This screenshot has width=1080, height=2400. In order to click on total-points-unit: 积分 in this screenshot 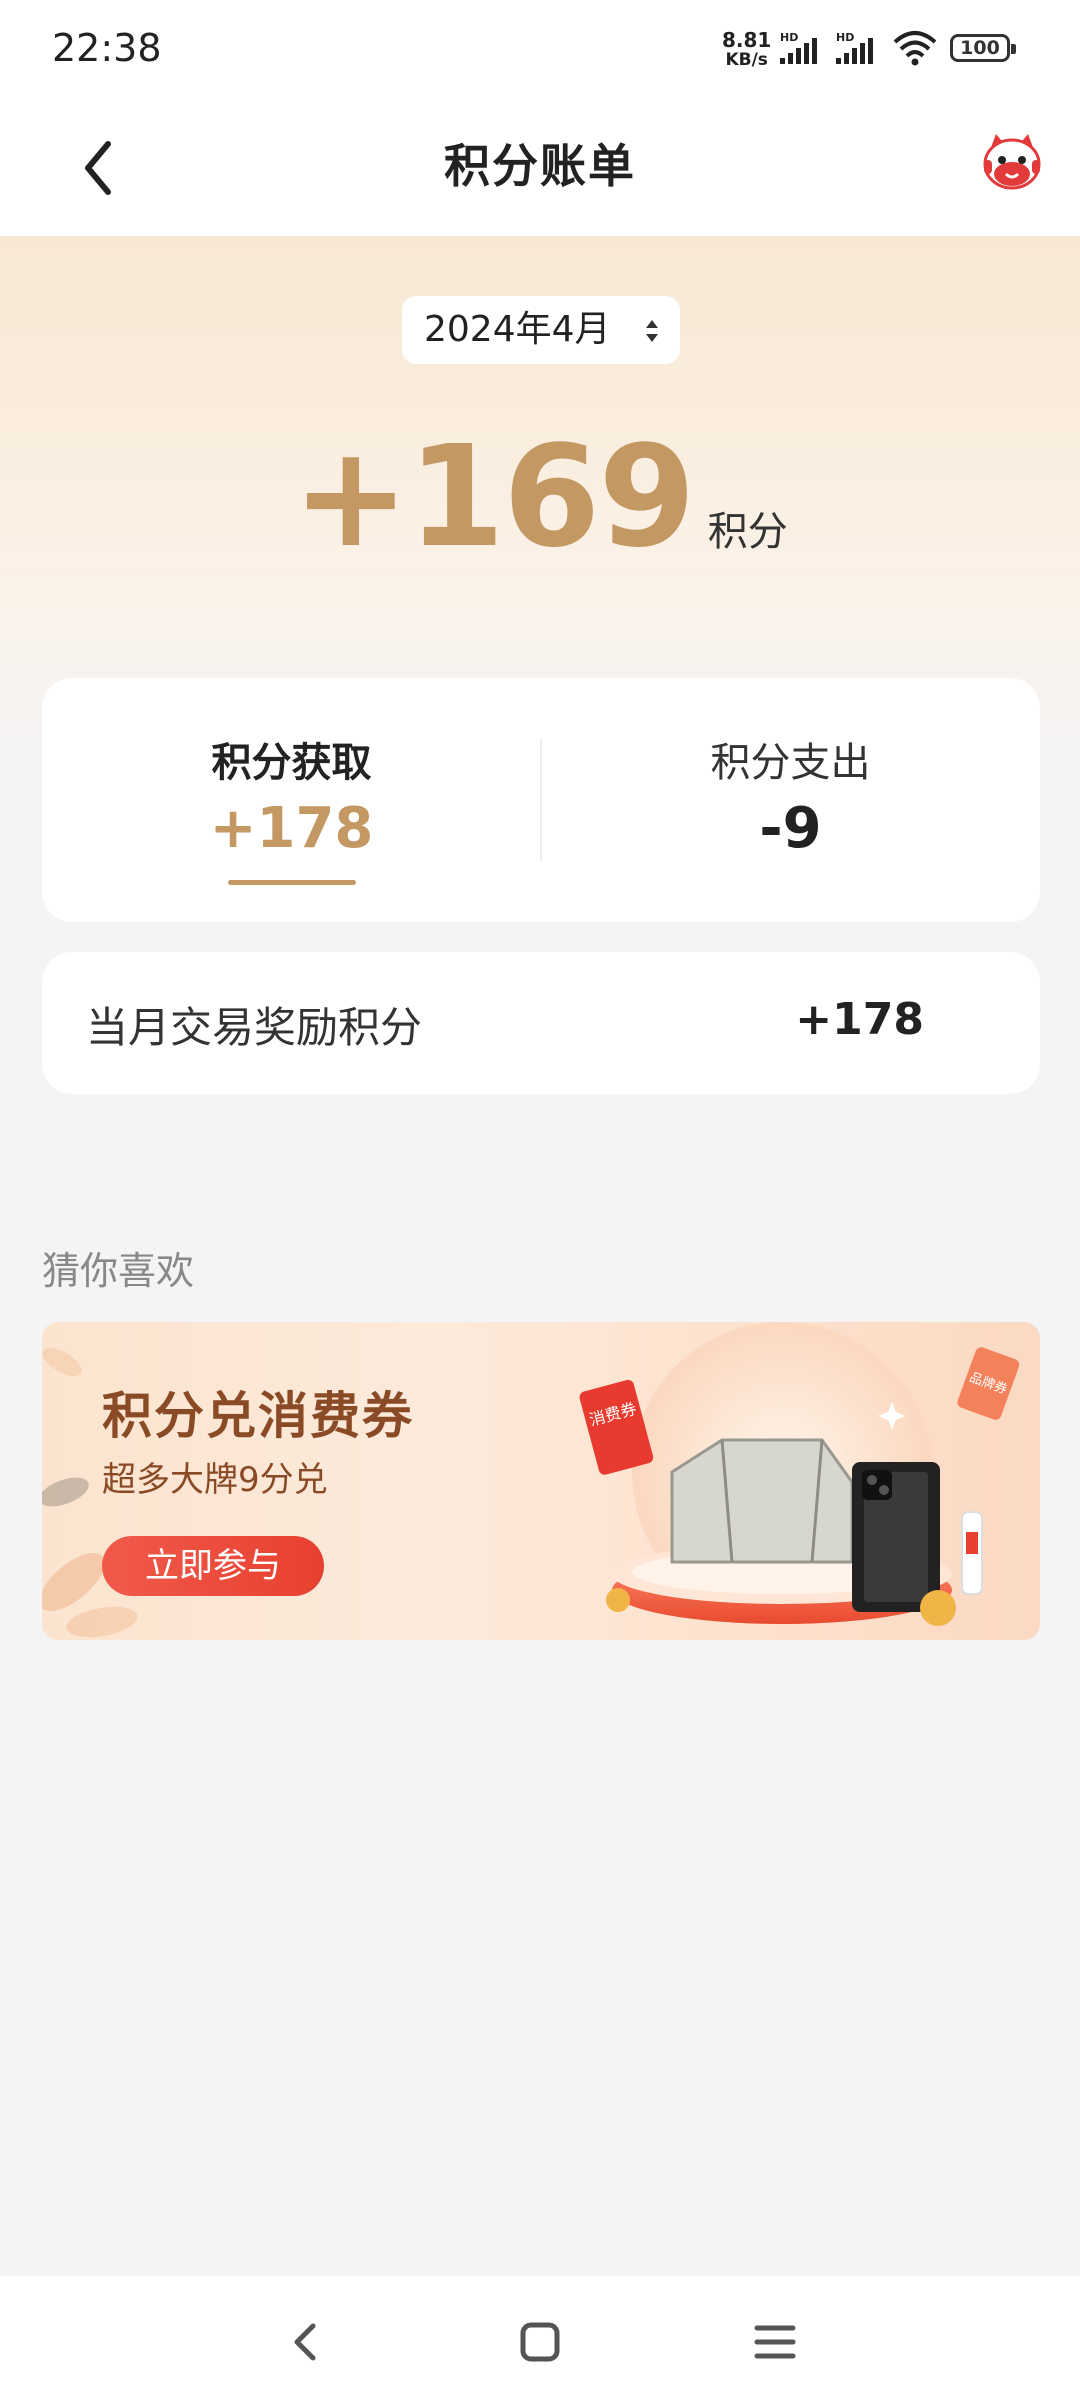, I will do `click(747, 532)`.